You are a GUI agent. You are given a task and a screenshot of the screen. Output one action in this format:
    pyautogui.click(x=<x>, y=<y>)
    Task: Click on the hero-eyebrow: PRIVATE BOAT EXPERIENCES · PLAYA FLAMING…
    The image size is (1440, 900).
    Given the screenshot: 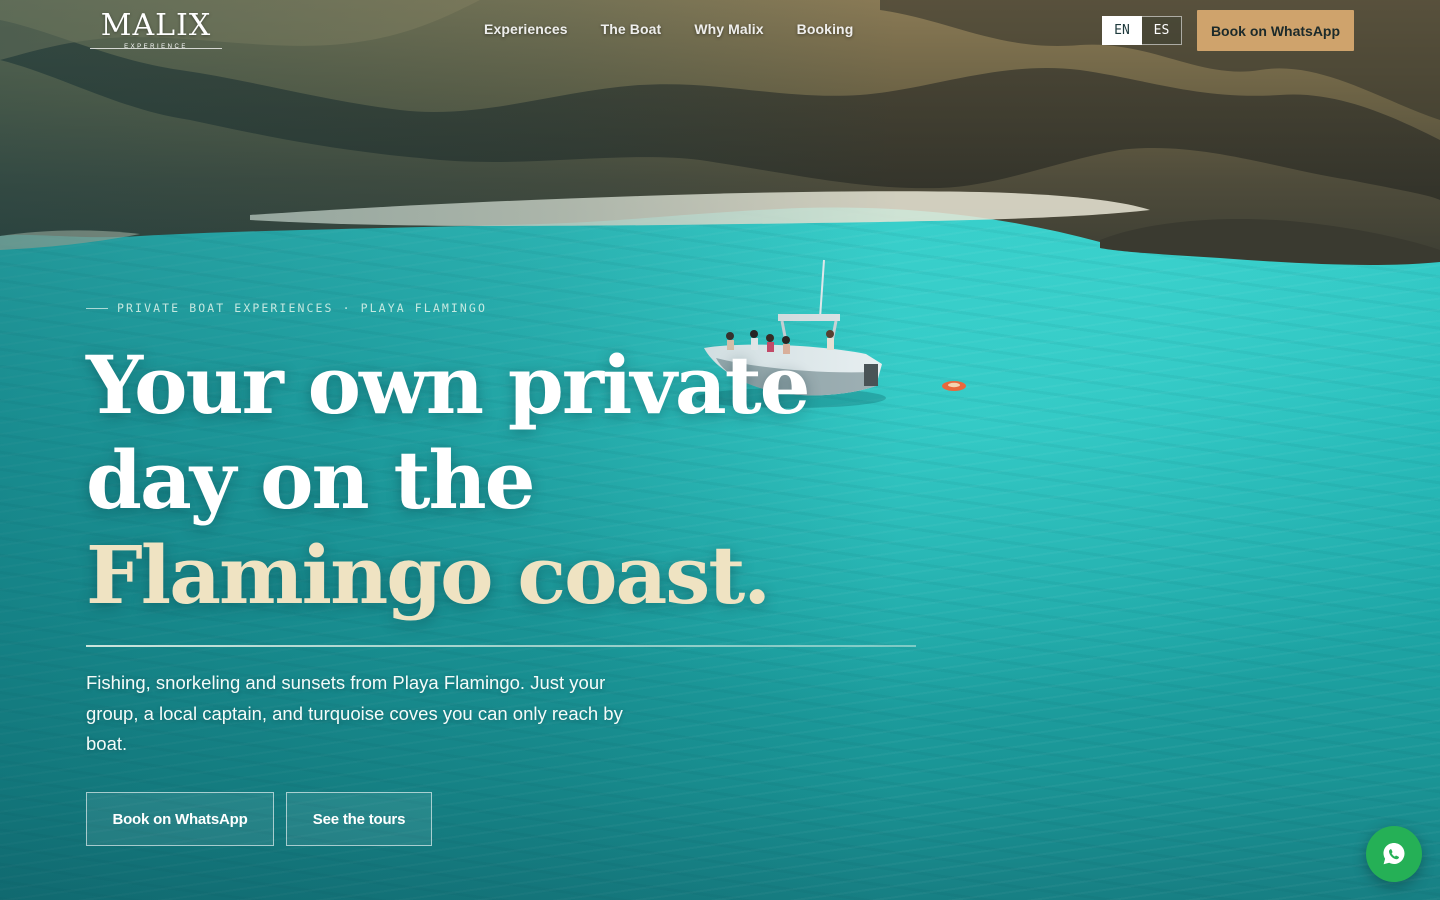 What is the action you would take?
    pyautogui.click(x=286, y=308)
    